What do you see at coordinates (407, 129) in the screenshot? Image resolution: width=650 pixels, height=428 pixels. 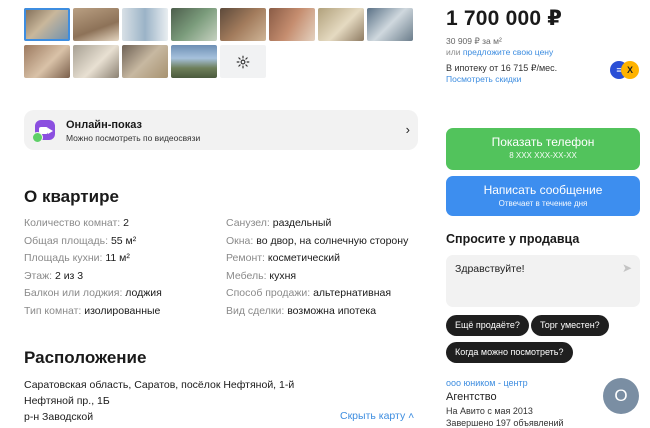 I see `chevron-right-icon: ›` at bounding box center [407, 129].